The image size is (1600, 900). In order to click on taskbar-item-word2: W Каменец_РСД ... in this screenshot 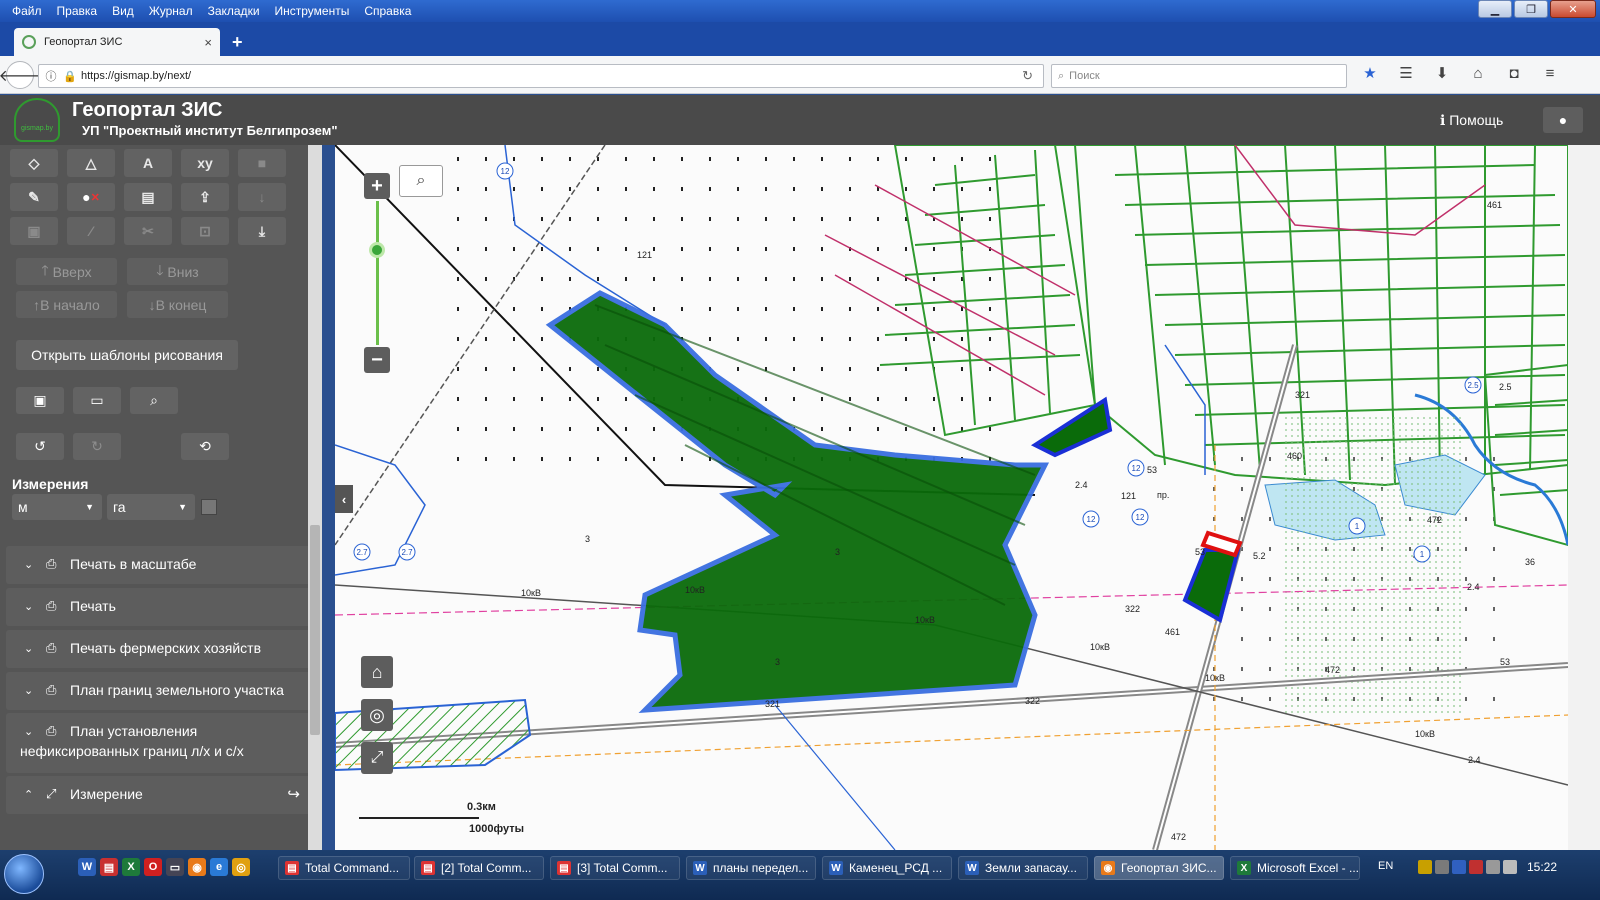, I will do `click(887, 868)`.